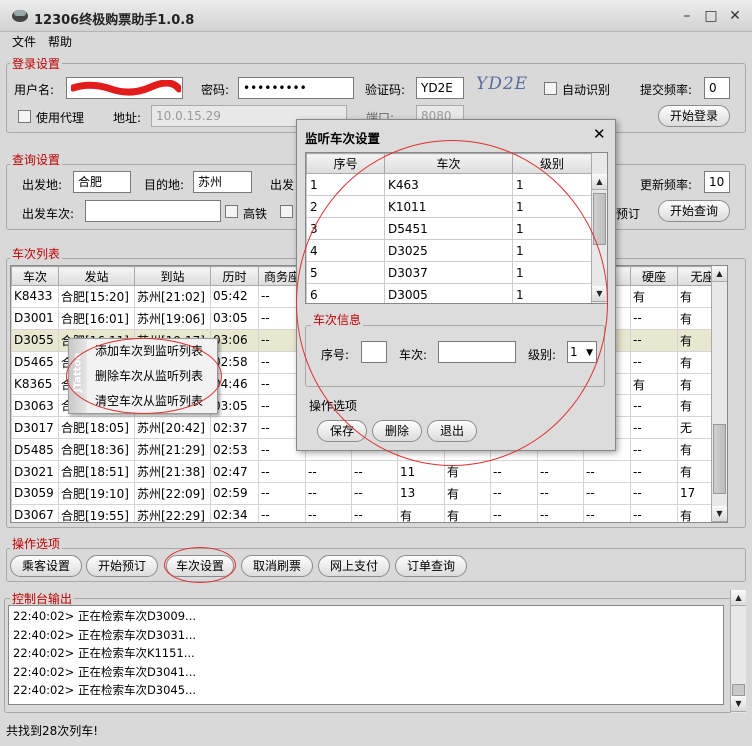  I want to click on level-label: 级别:, so click(542, 355).